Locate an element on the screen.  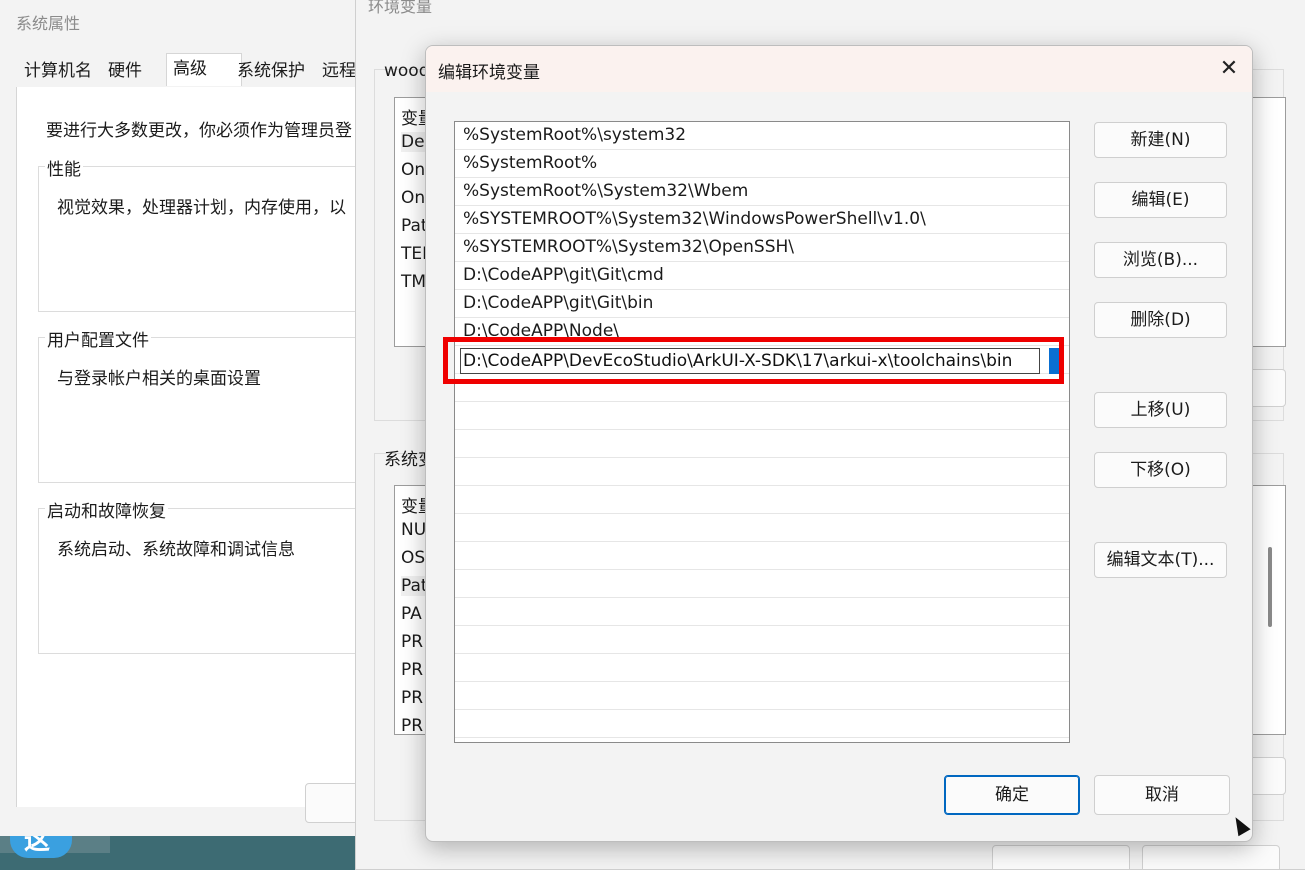
edit-button: 编辑(E) is located at coordinates (1160, 200).